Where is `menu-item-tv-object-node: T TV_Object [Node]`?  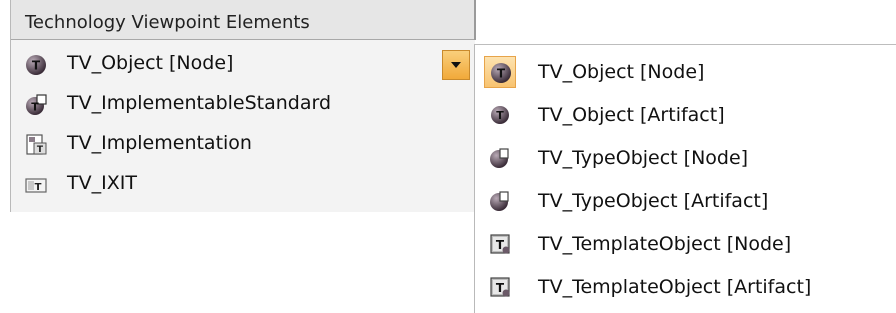 menu-item-tv-object-node: T TV_Object [Node] is located at coordinates (685, 72).